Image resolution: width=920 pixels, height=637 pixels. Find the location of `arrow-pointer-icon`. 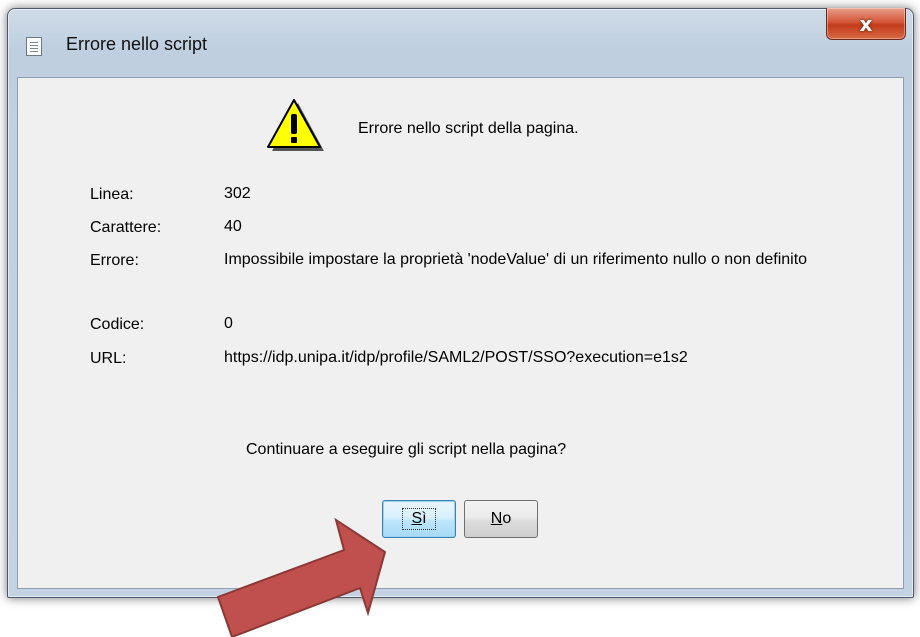

arrow-pointer-icon is located at coordinates (301, 577).